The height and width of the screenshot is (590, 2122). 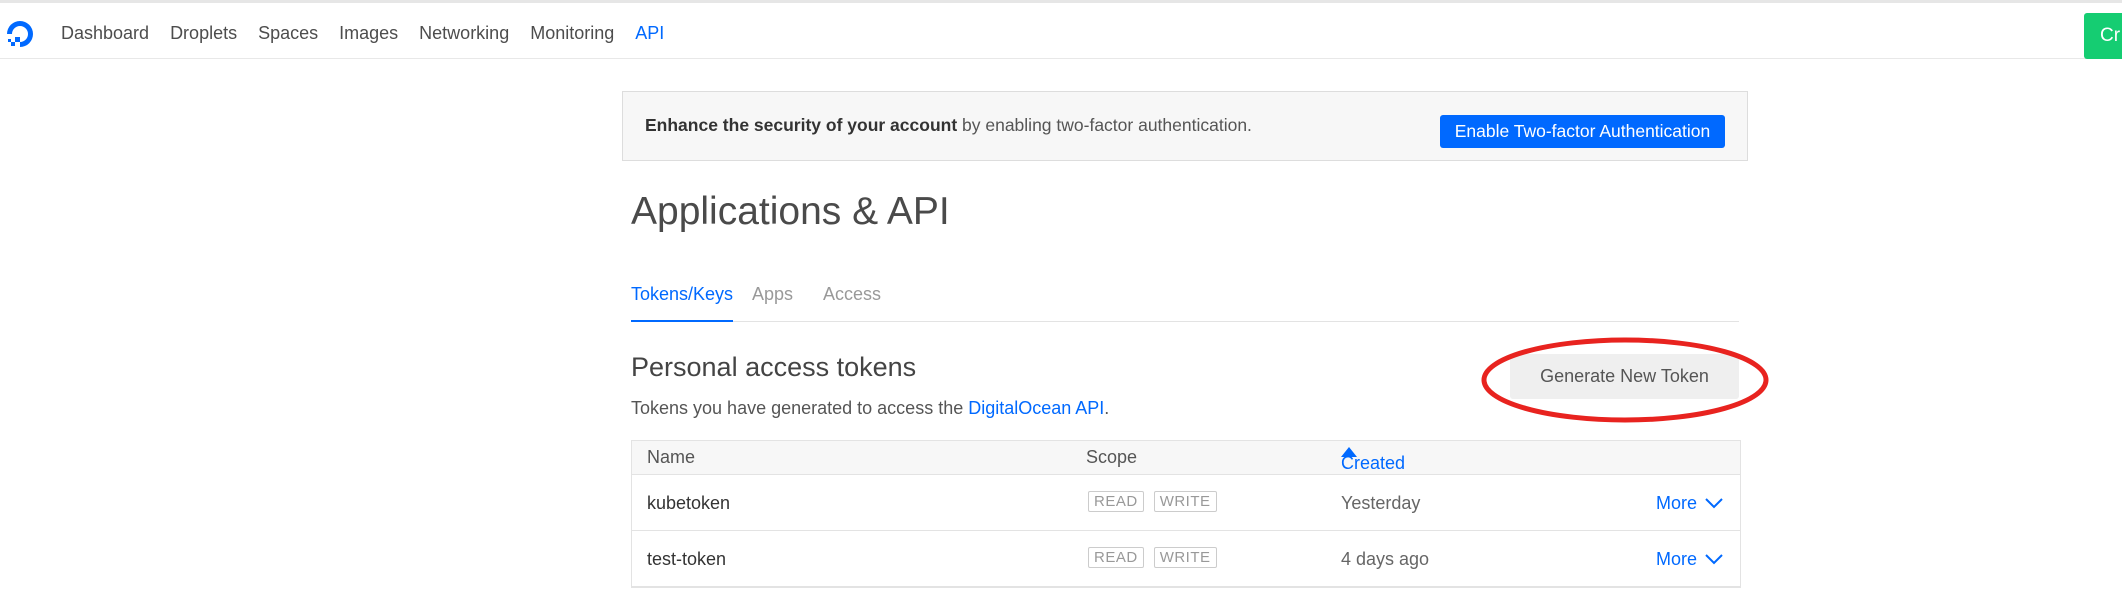 What do you see at coordinates (1107, 408) in the screenshot?
I see `subtitle-suffix: .` at bounding box center [1107, 408].